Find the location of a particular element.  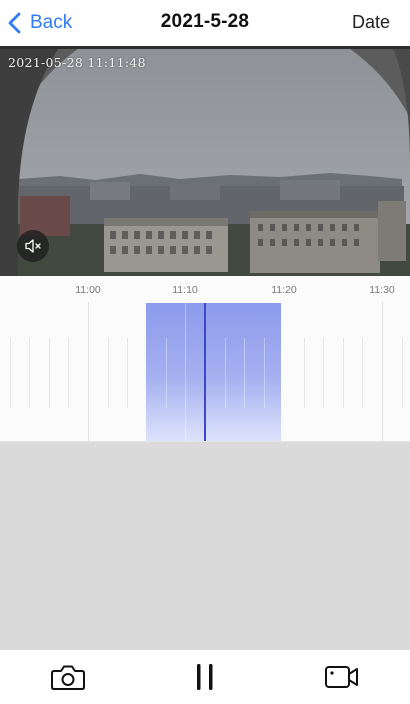

speaker-muted-icon is located at coordinates (33, 246).